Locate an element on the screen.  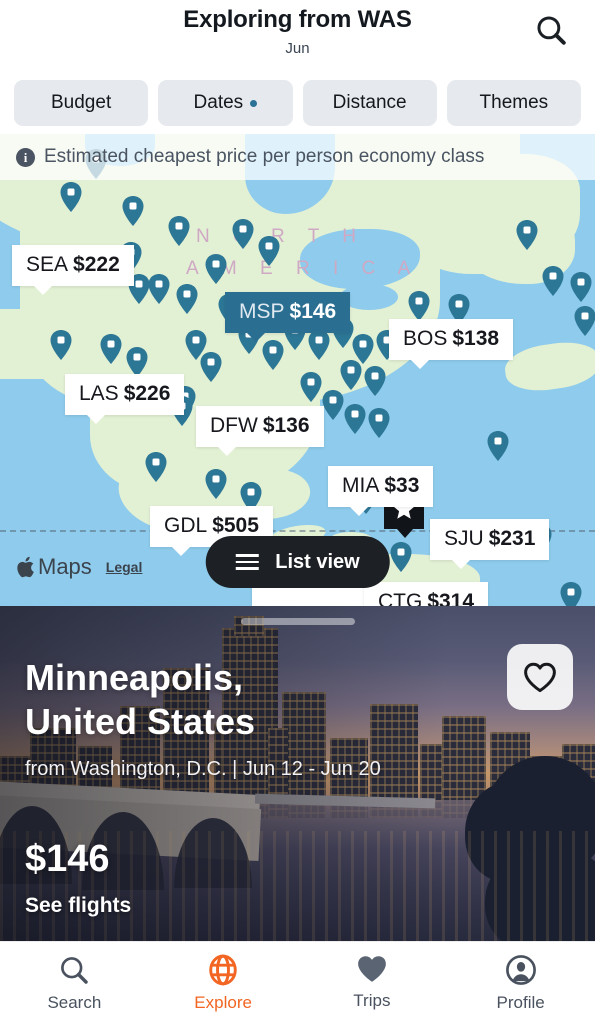
list-view-button: List view is located at coordinates (297, 562).